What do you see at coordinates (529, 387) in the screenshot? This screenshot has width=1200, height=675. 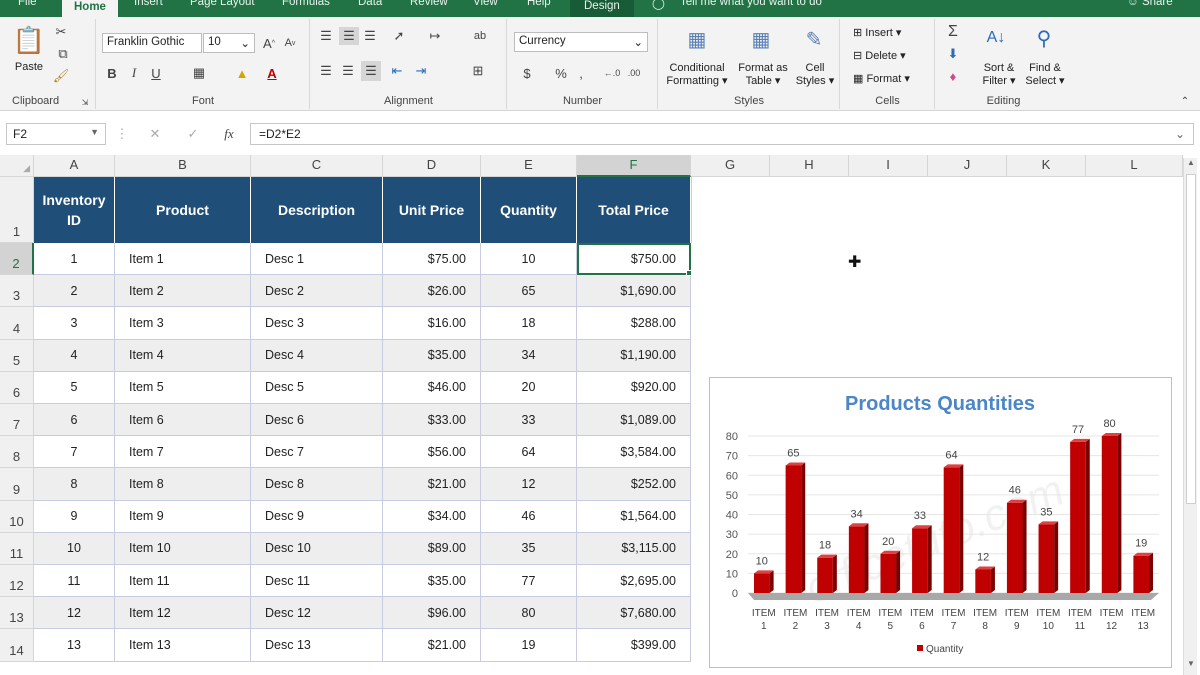 I see `quantity-cell: 20` at bounding box center [529, 387].